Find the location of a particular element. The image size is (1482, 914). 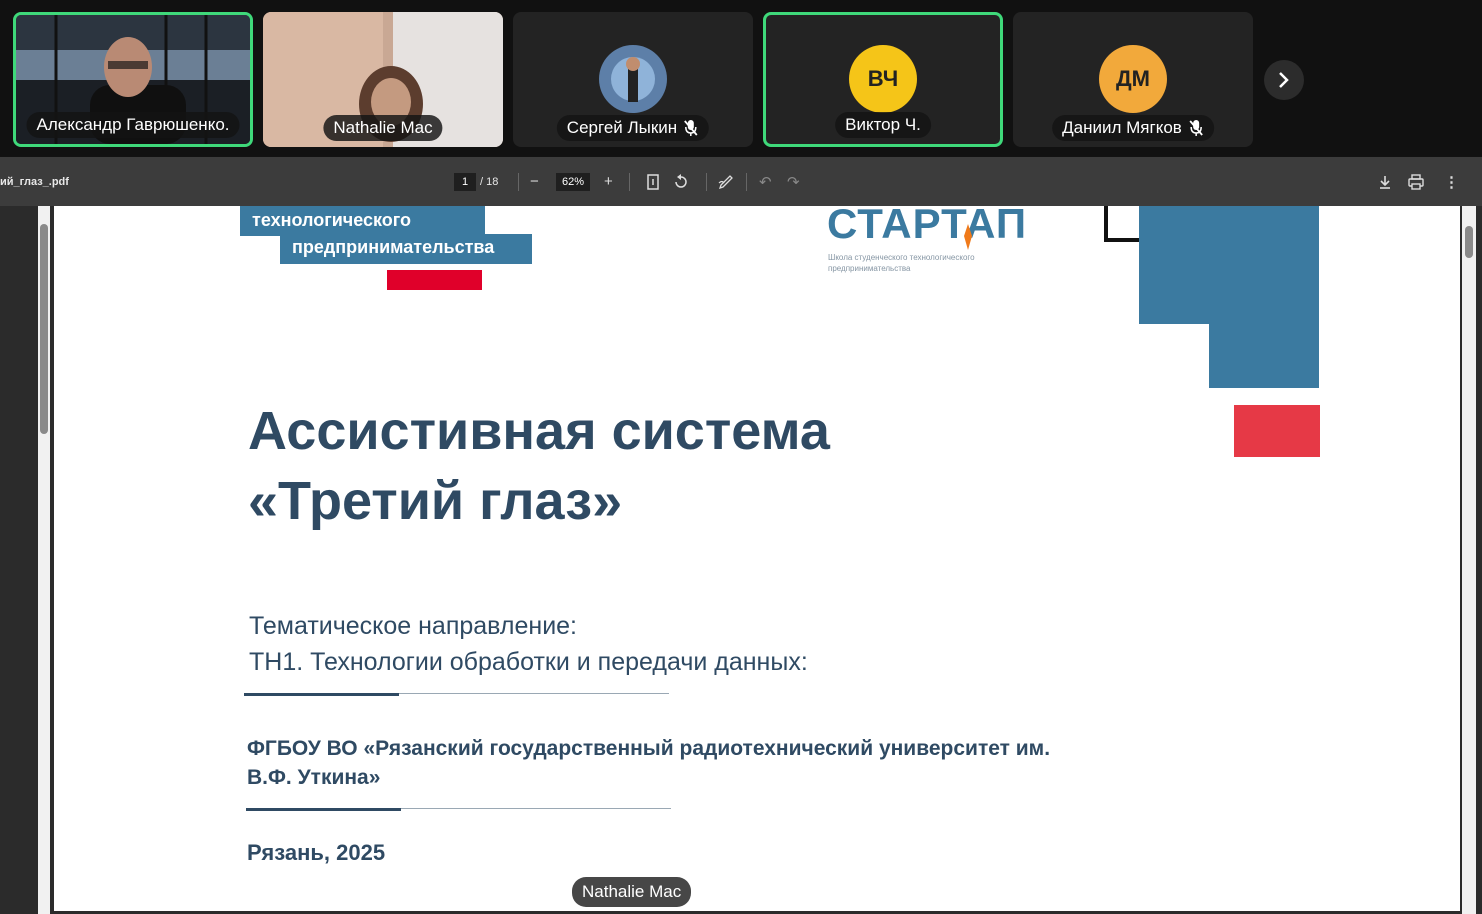

zoom-out-button: − is located at coordinates (534, 181).